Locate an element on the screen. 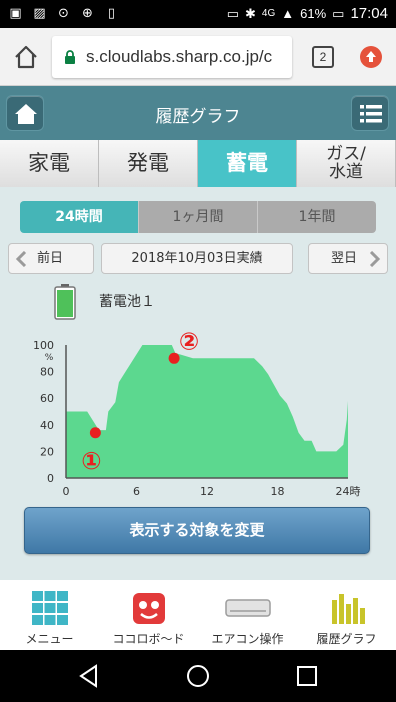 The height and width of the screenshot is (702, 396). app-menu-button is located at coordinates (370, 113).